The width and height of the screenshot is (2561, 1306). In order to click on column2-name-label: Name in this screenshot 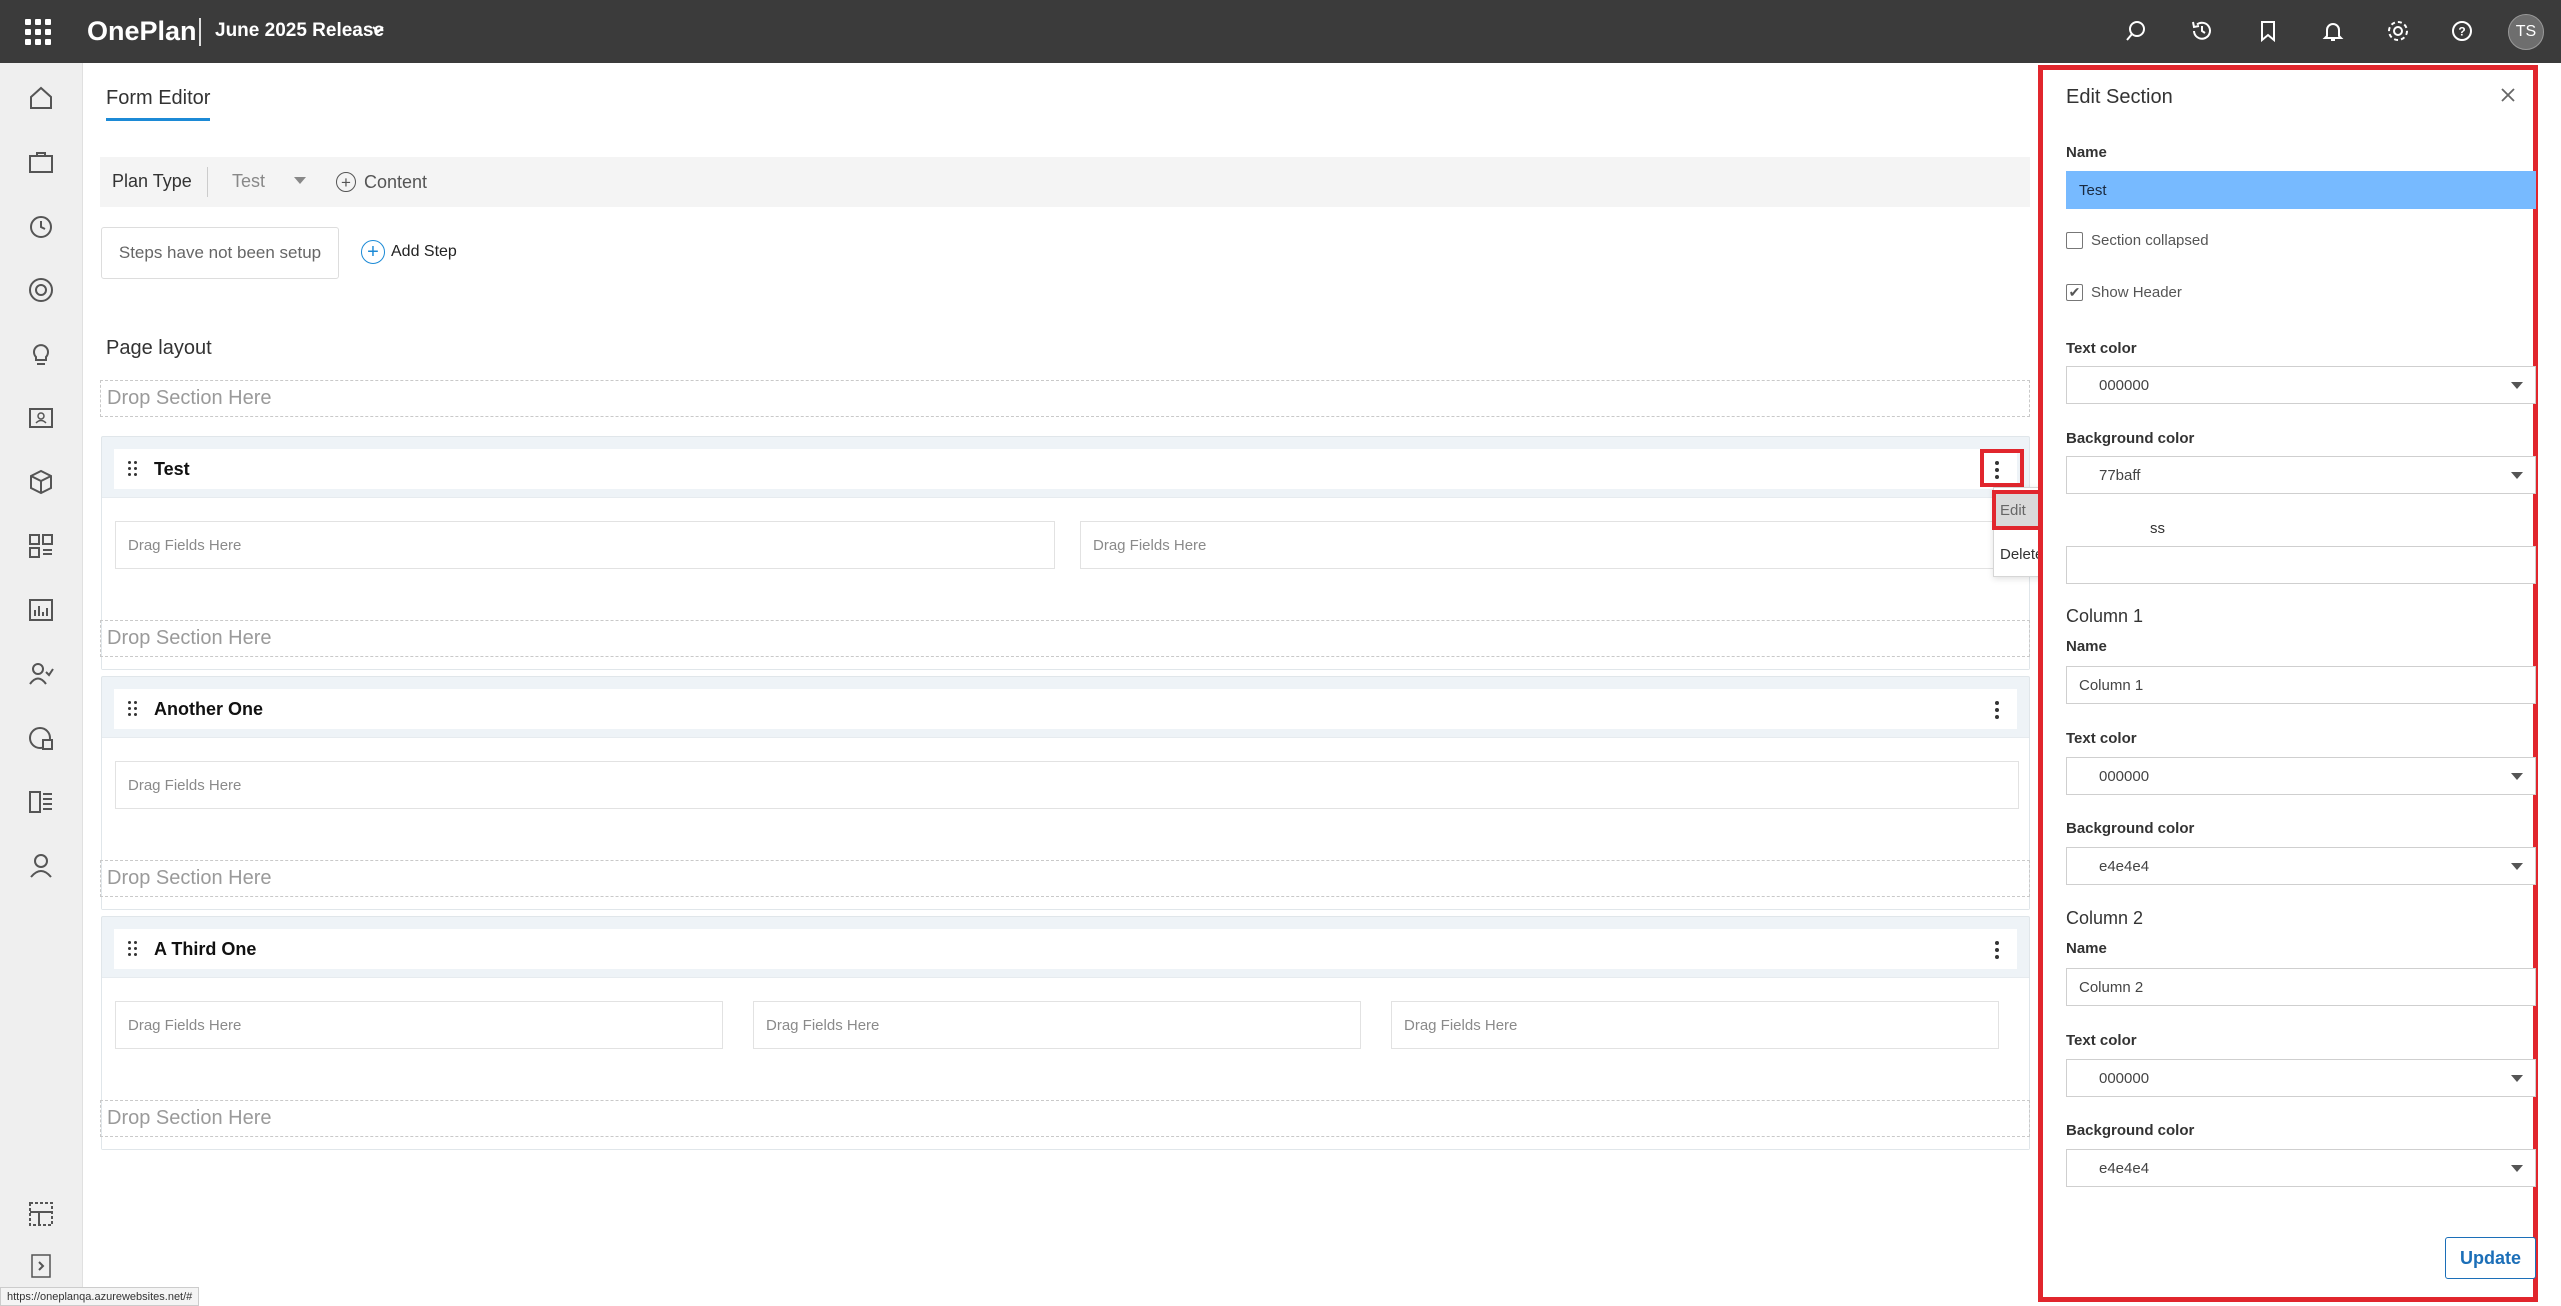, I will do `click(2086, 948)`.